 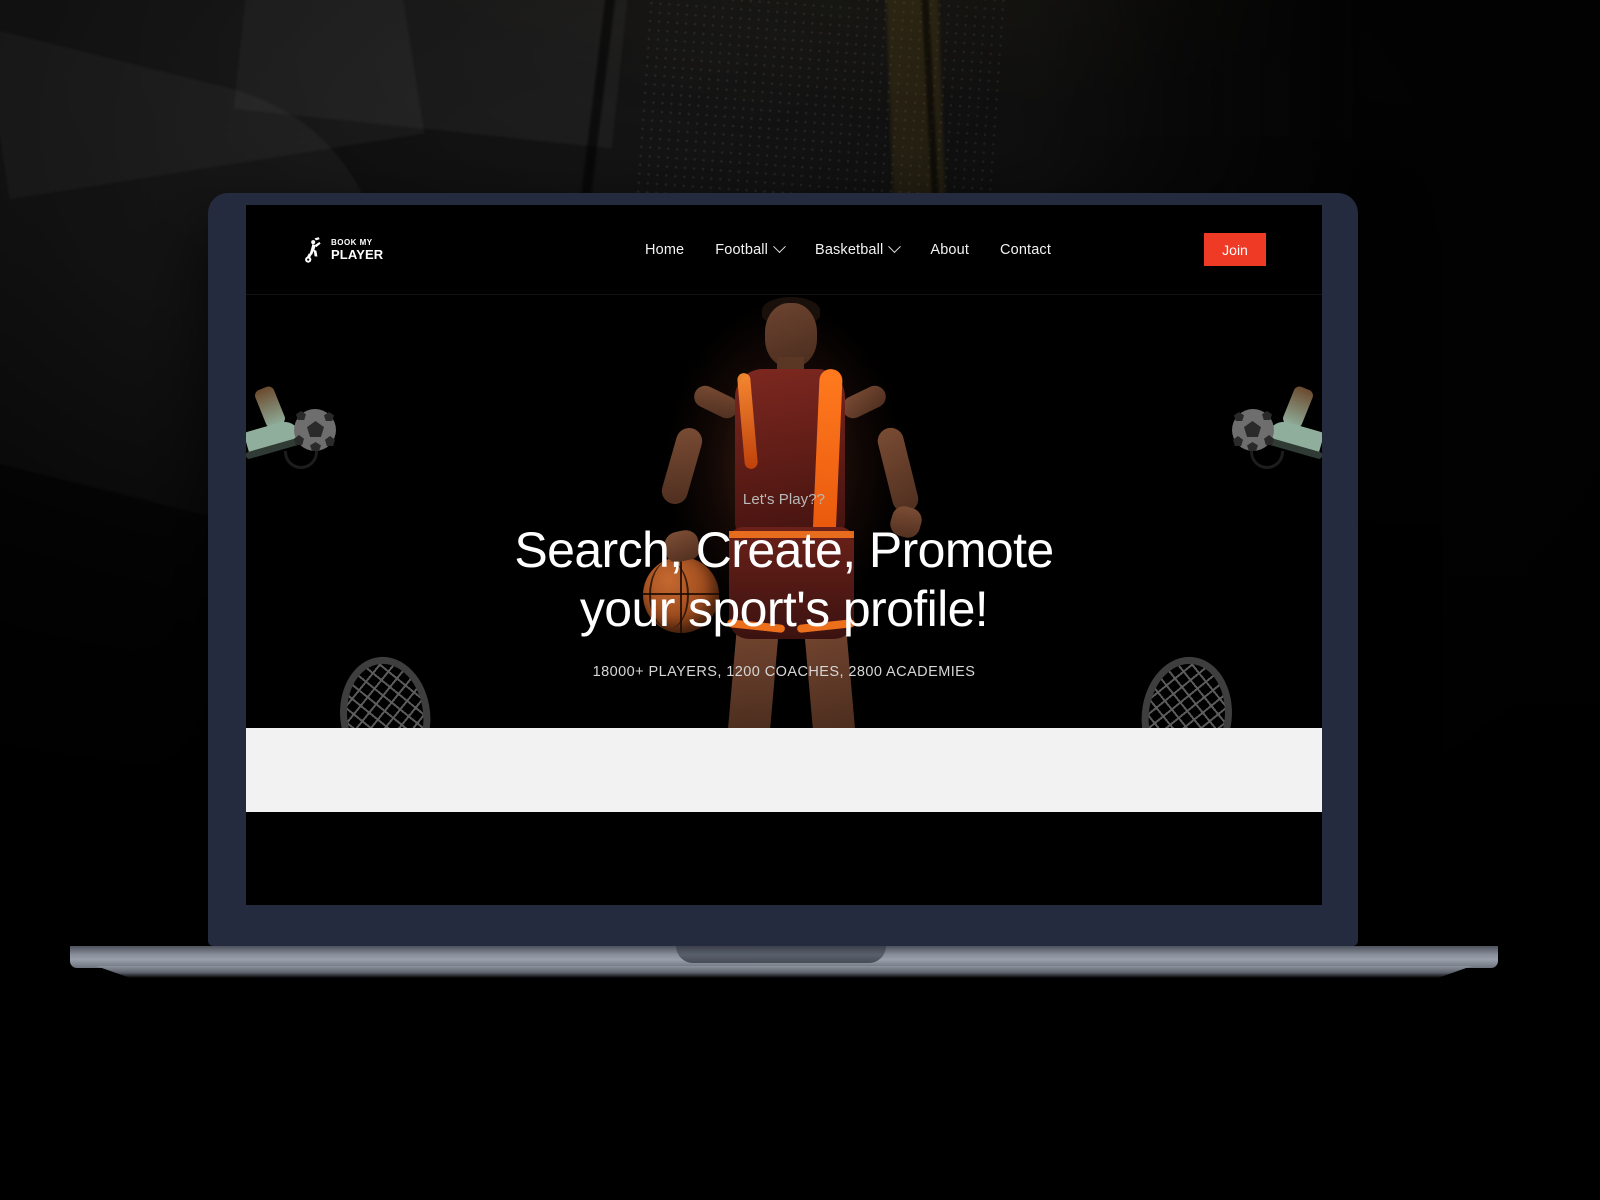 I want to click on hero-headline-line1: Search, Create, Promote, so click(x=784, y=550).